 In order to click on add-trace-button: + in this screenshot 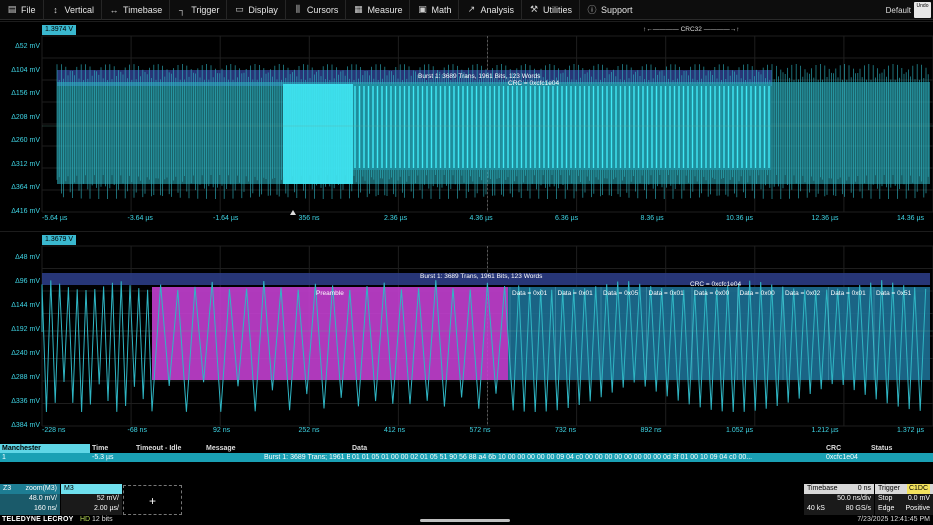, I will do `click(152, 500)`.